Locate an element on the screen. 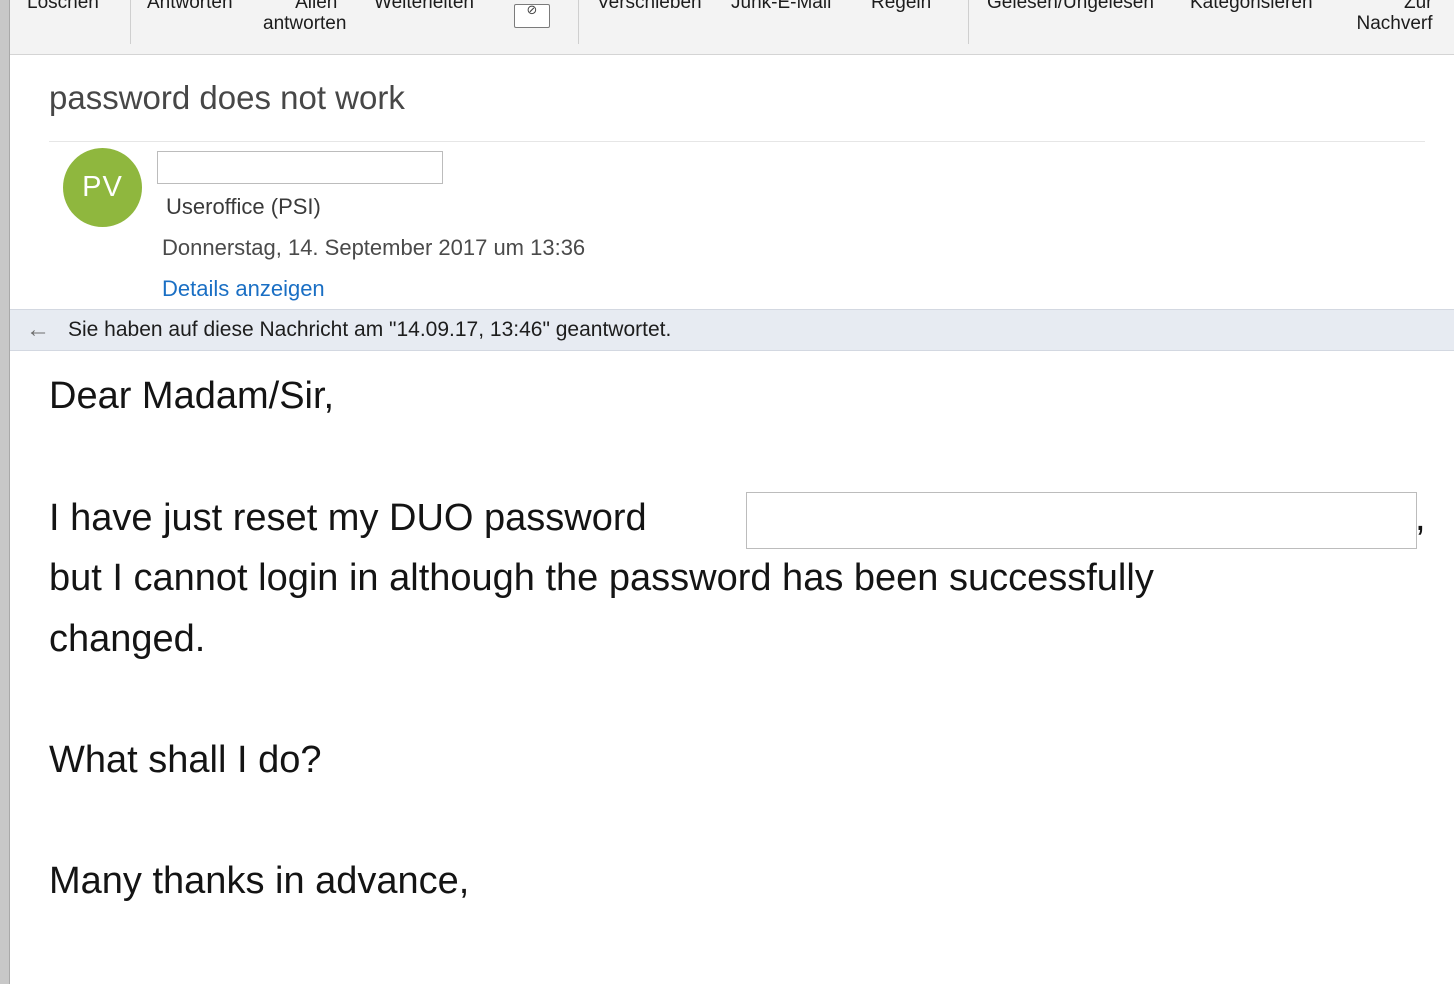  message-subject: password does not work is located at coordinates (227, 97).